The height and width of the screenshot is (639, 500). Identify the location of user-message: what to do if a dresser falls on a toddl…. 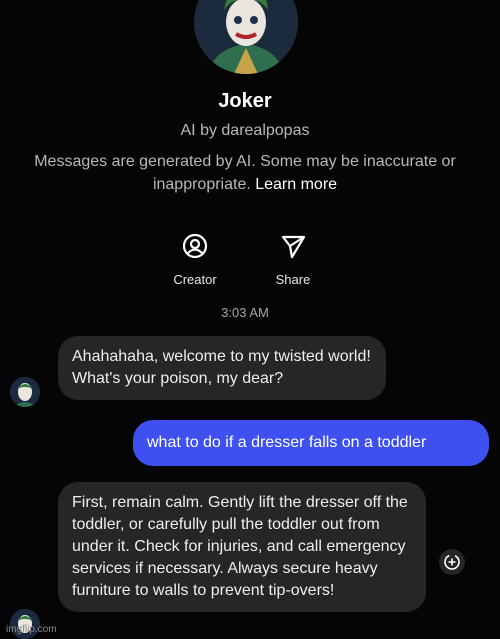
(311, 443).